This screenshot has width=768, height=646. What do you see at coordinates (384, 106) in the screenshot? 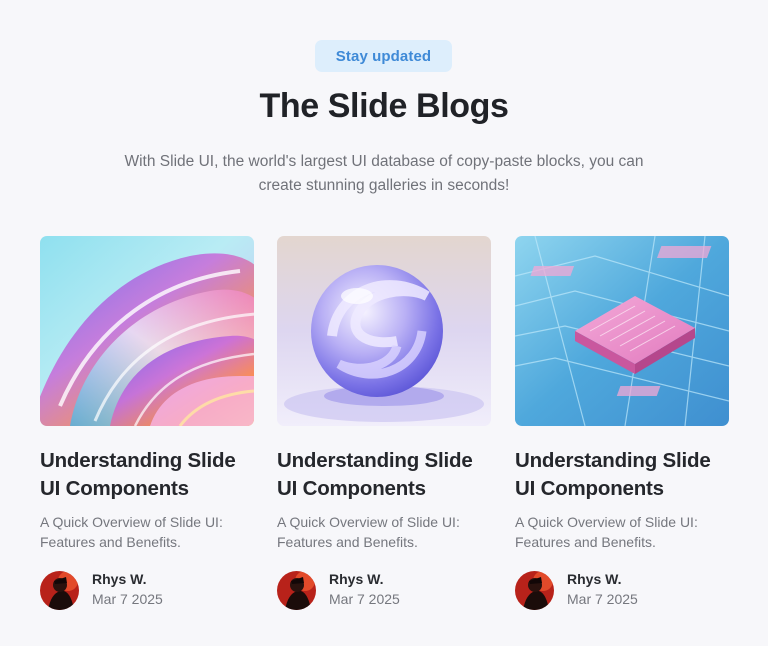
I see `page-title: The Slide Blogs` at bounding box center [384, 106].